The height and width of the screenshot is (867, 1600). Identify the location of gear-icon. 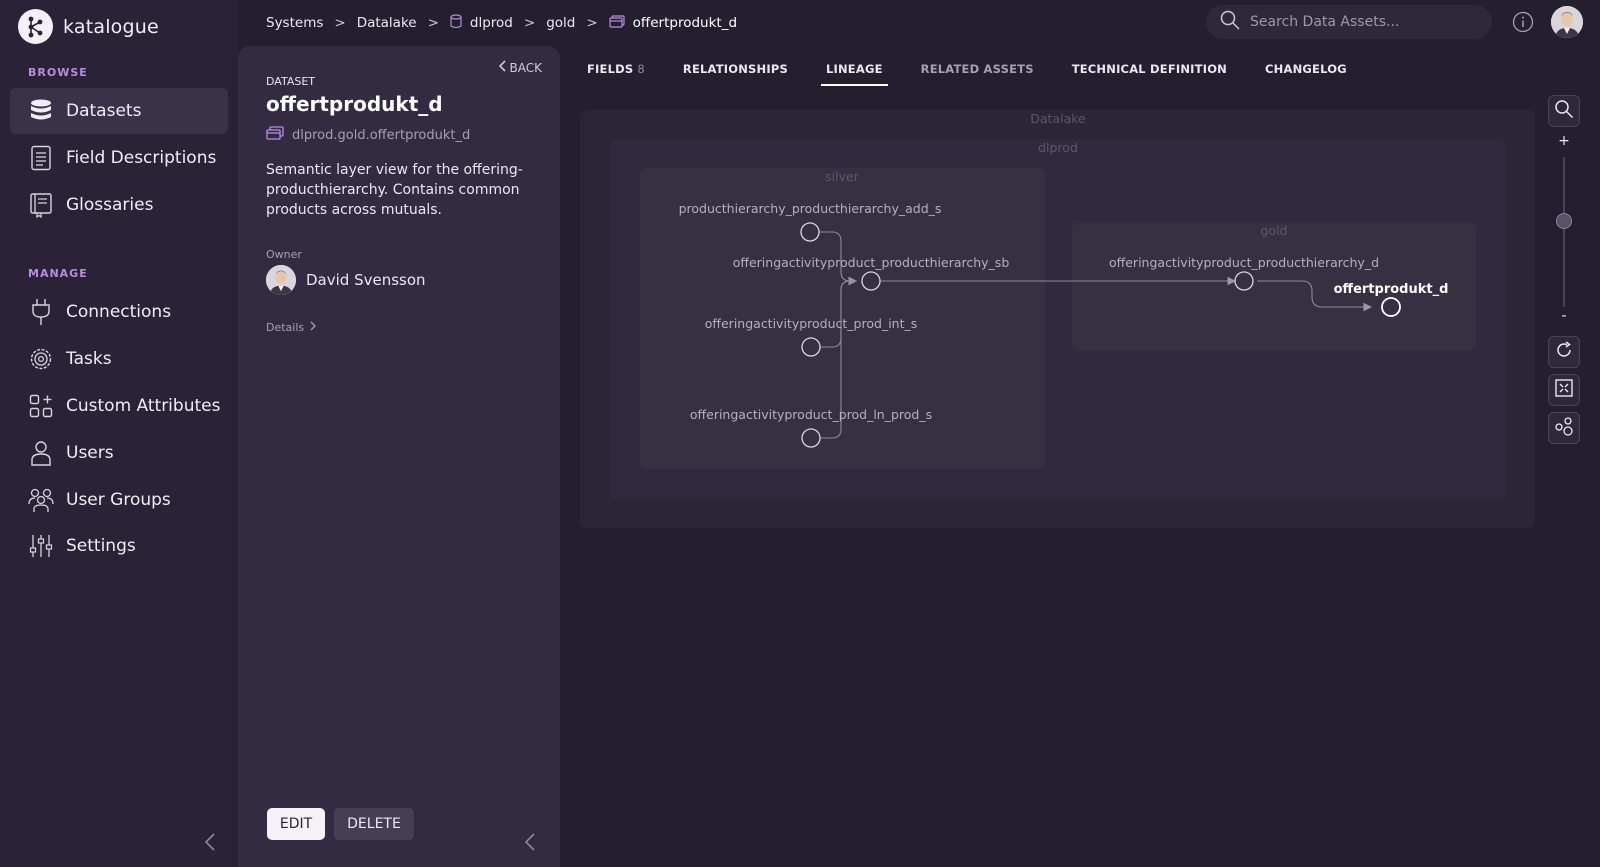
(41, 359).